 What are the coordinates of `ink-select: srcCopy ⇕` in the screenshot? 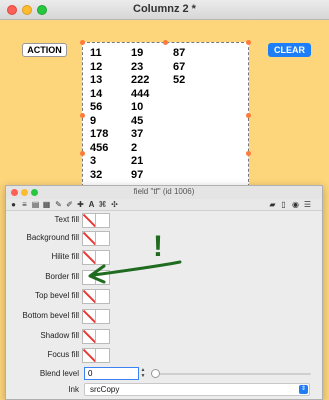 It's located at (197, 389).